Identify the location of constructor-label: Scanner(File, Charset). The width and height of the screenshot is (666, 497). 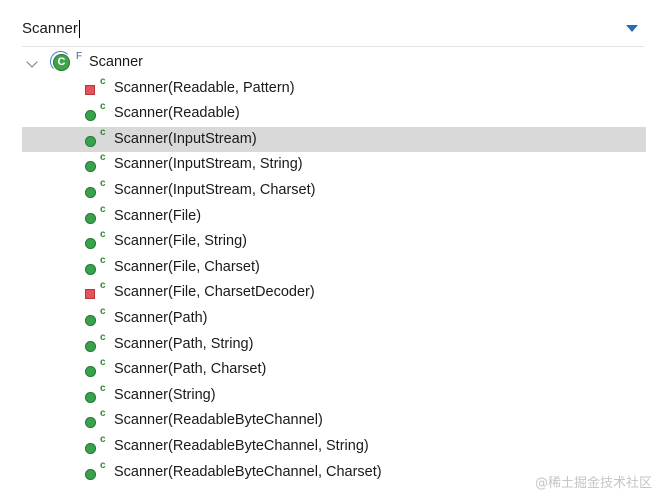
(187, 266).